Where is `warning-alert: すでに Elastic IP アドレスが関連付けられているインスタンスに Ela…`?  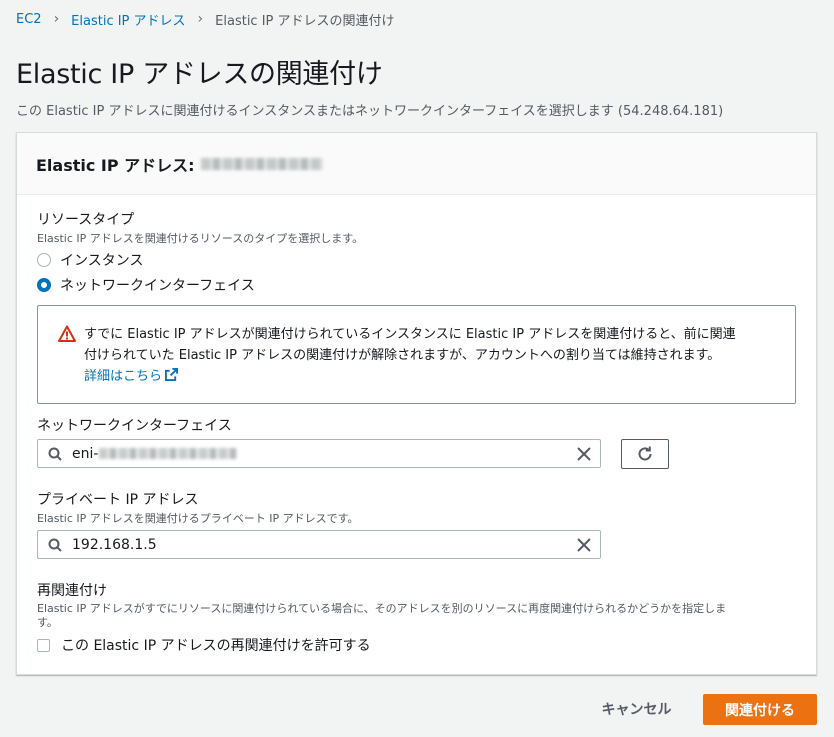
warning-alert: すでに Elastic IP アドレスが関連付けられているインスタンスに Ela… is located at coordinates (416, 354).